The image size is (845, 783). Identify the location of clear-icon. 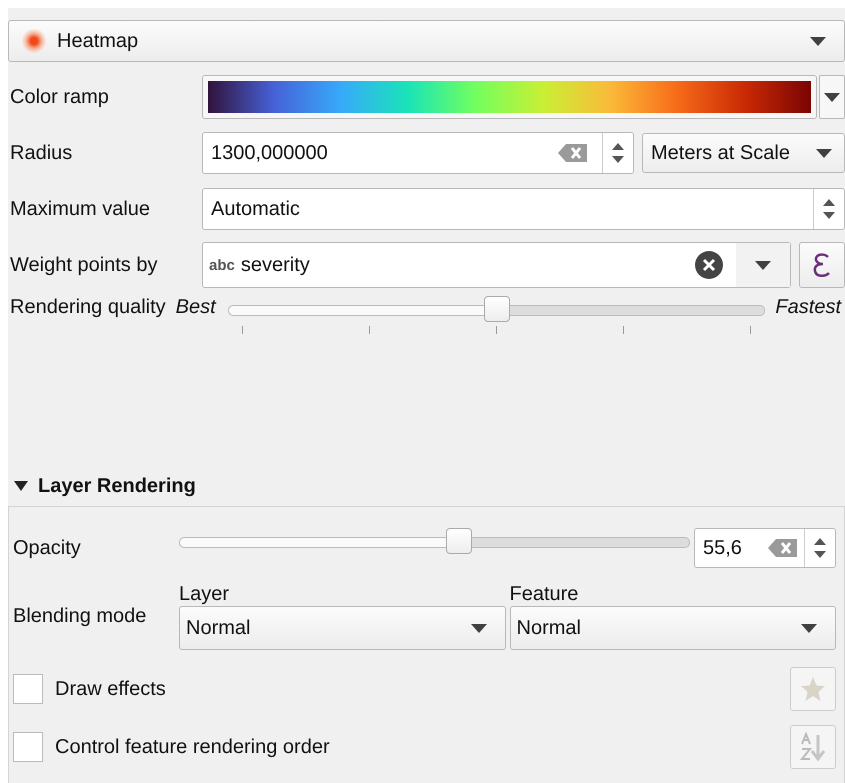
(709, 265).